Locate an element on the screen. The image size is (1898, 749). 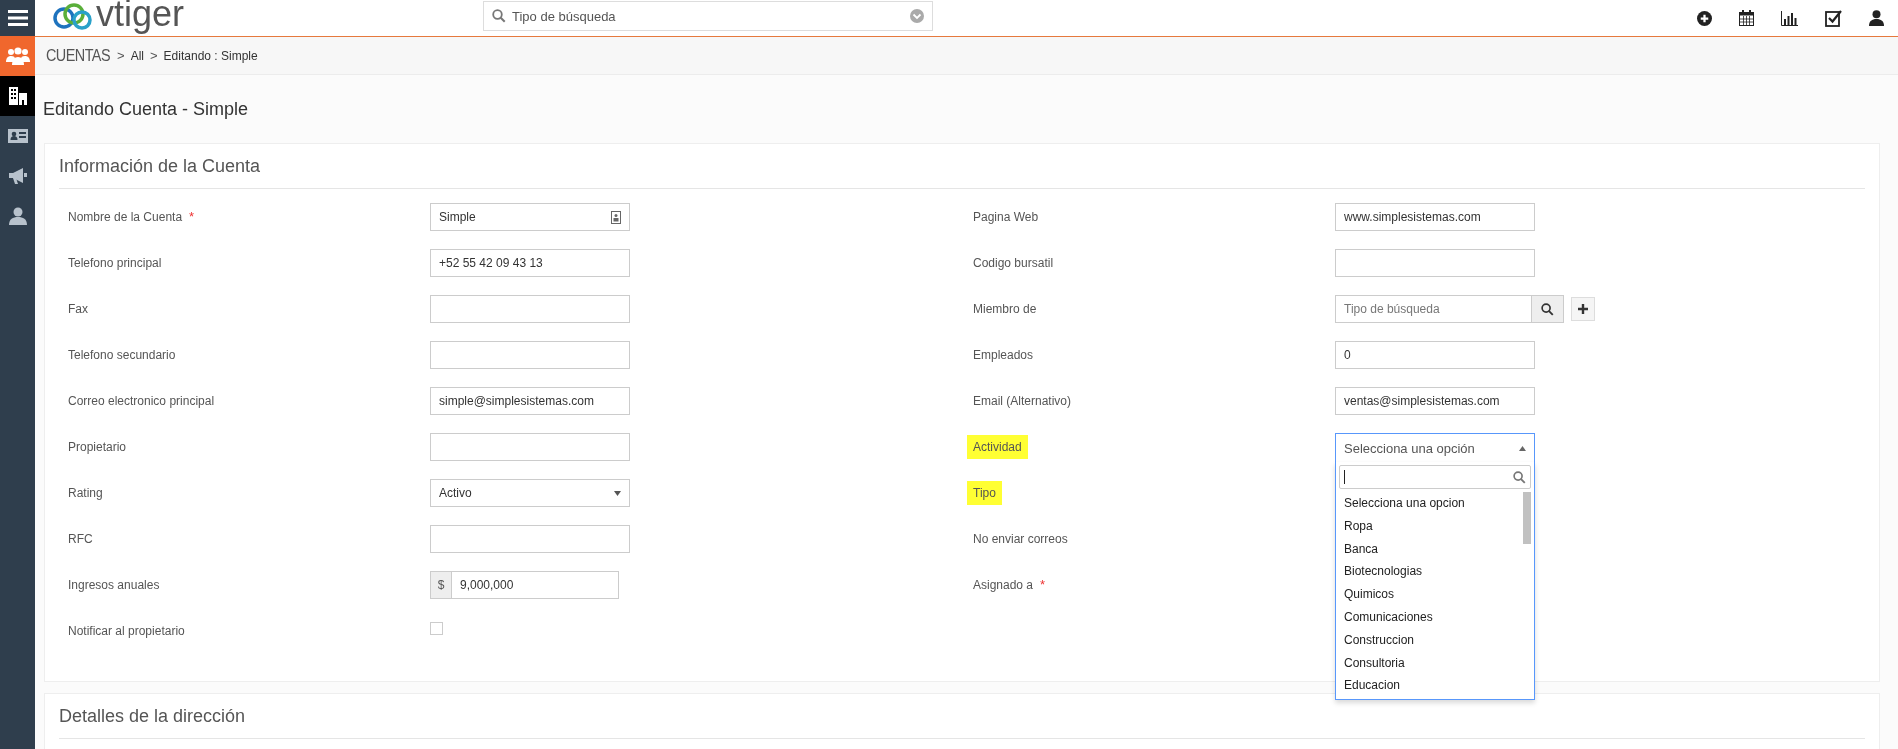
field-label: Asignado a is located at coordinates (1003, 585).